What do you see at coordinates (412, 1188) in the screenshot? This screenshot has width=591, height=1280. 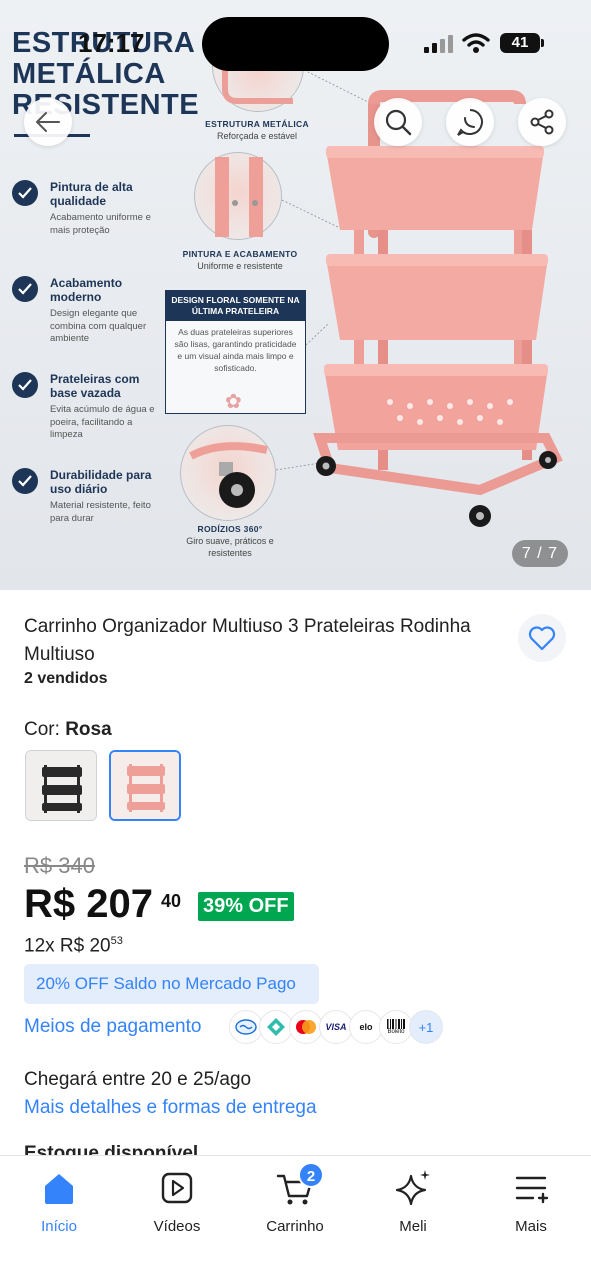 I see `sparkle-icon` at bounding box center [412, 1188].